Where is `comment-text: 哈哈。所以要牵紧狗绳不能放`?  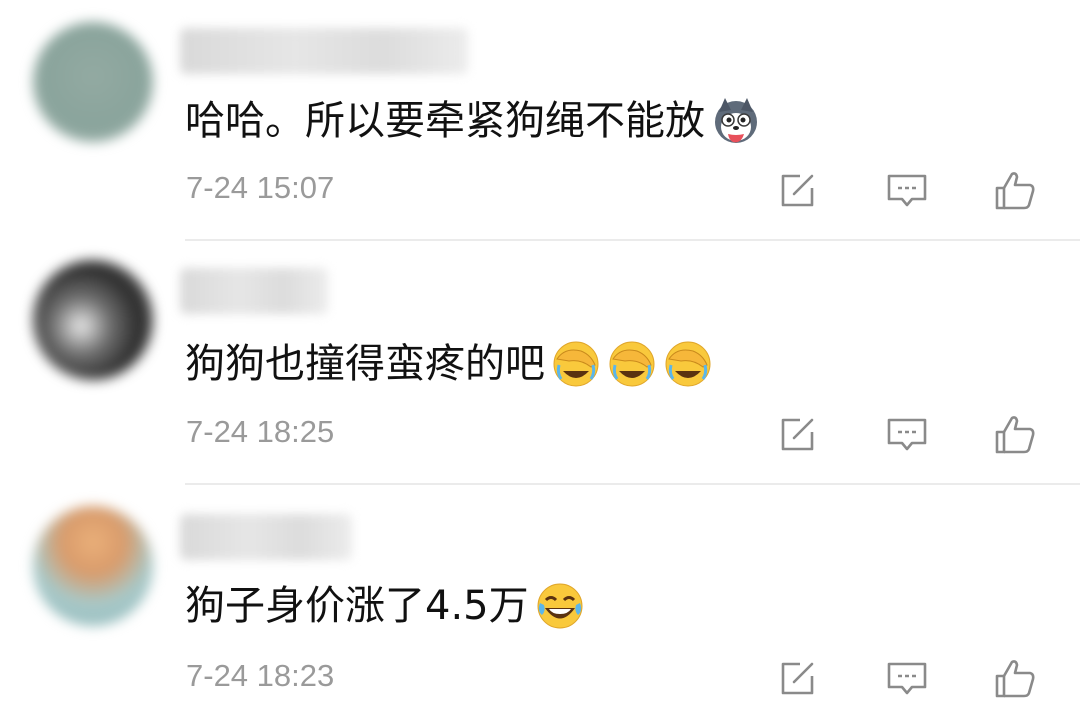
comment-text: 哈哈。所以要牵紧狗绳不能放 is located at coordinates (445, 121).